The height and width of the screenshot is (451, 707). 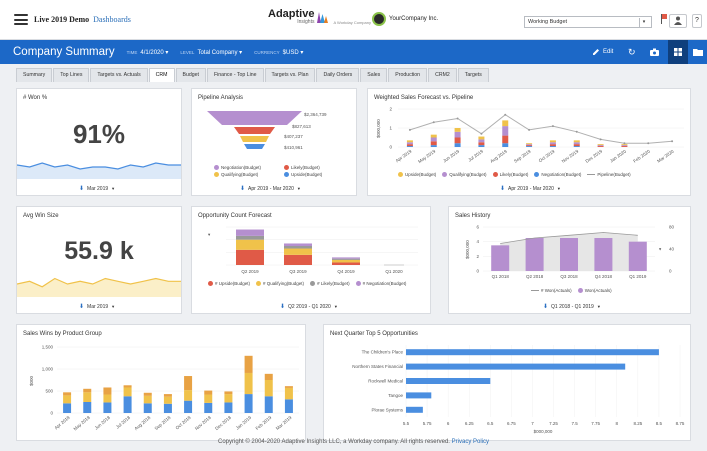 What do you see at coordinates (618, 155) in the screenshot?
I see `x-tick-label: Jan 2020` at bounding box center [618, 155].